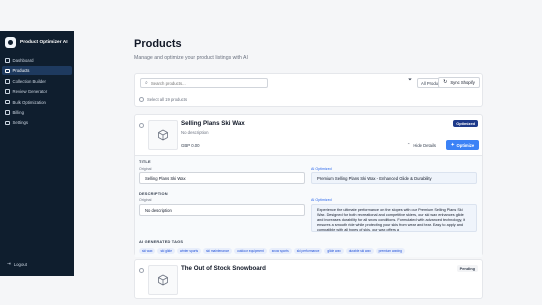 The image size is (542, 305). I want to click on optimize-button: ✦ Optimize, so click(462, 145).